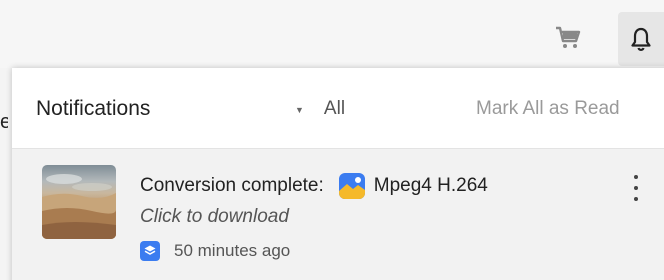 Image resolution: width=664 pixels, height=280 pixels. What do you see at coordinates (214, 217) in the screenshot?
I see `download-link: Click to download` at bounding box center [214, 217].